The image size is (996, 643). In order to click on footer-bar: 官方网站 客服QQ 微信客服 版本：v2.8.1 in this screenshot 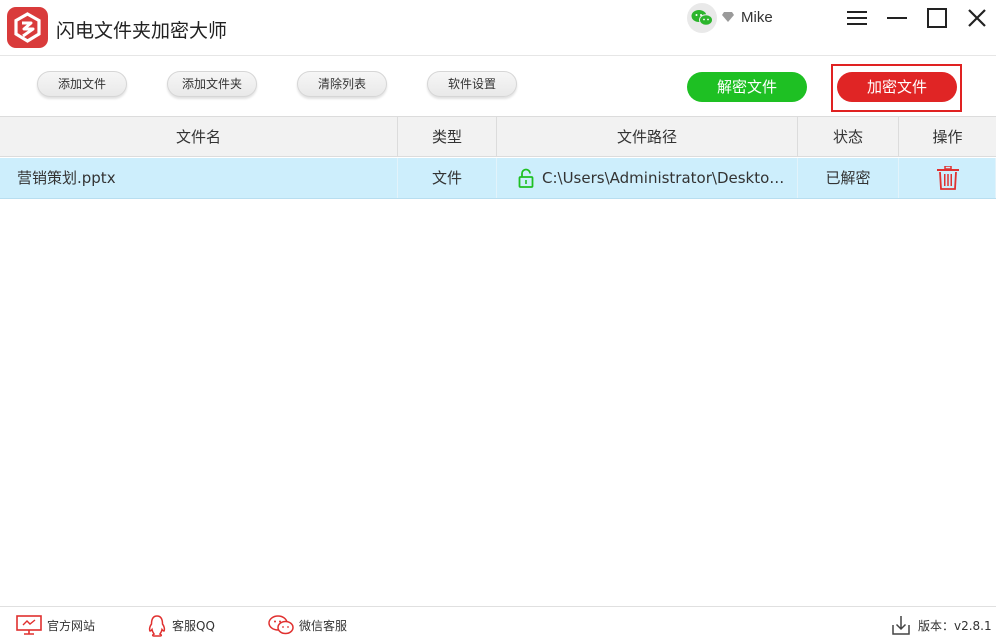, I will do `click(498, 624)`.